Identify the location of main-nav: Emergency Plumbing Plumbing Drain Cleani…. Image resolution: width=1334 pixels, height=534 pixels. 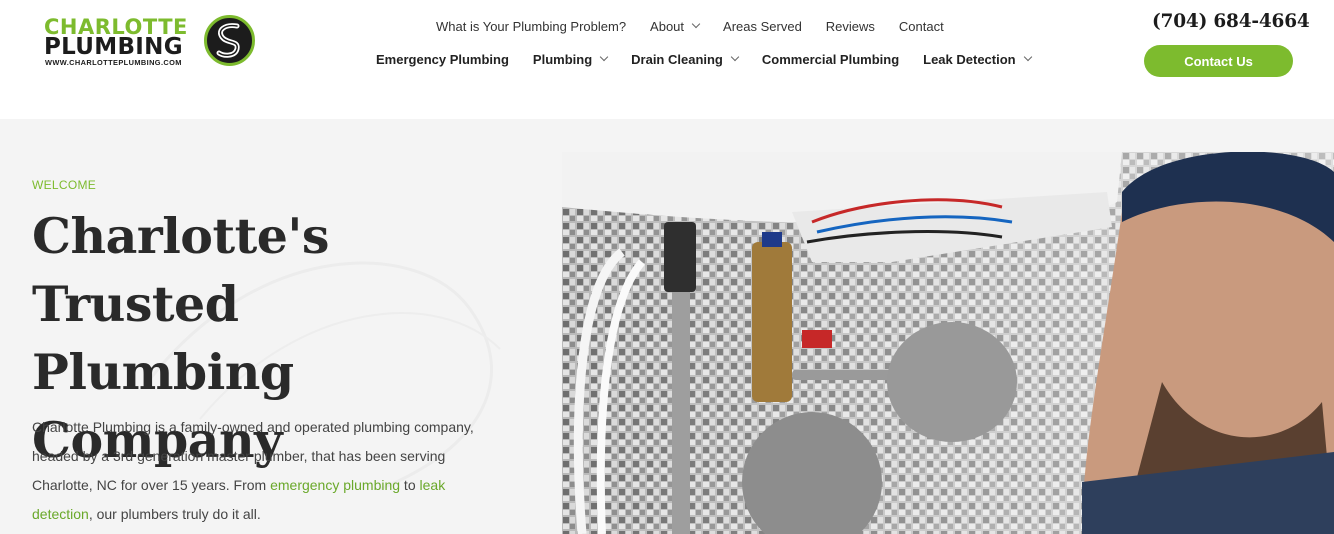
(715, 59).